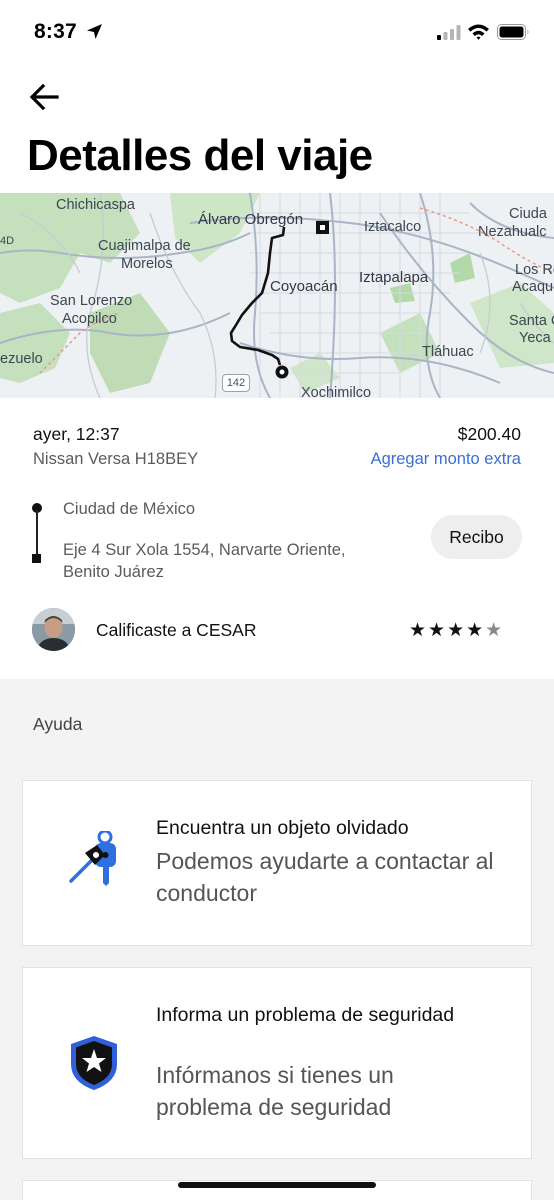 Image resolution: width=554 pixels, height=1200 pixels. What do you see at coordinates (236, 383) in the screenshot?
I see `highway-badge: 142` at bounding box center [236, 383].